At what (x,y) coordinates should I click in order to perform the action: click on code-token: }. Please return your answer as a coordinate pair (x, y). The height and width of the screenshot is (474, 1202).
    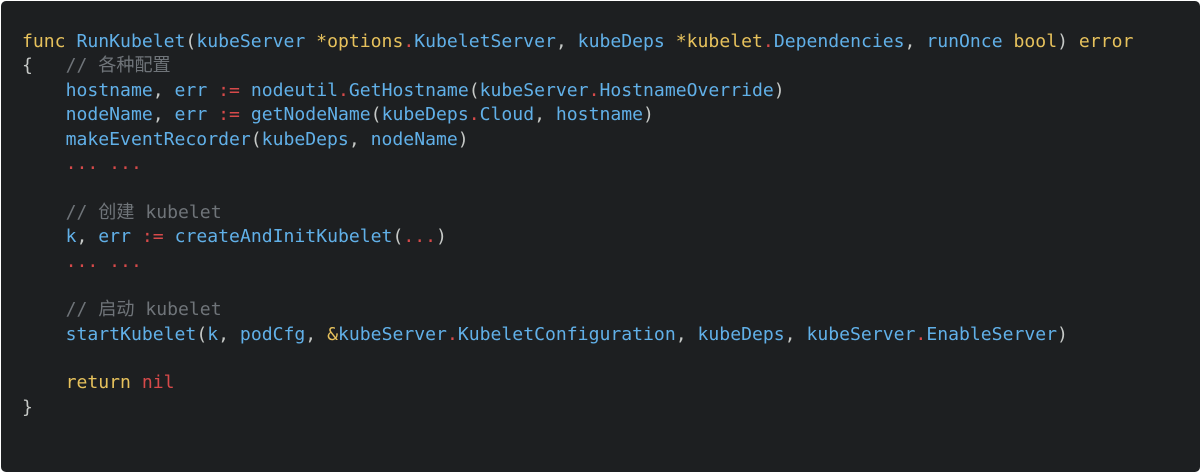
    Looking at the image, I should click on (27, 407).